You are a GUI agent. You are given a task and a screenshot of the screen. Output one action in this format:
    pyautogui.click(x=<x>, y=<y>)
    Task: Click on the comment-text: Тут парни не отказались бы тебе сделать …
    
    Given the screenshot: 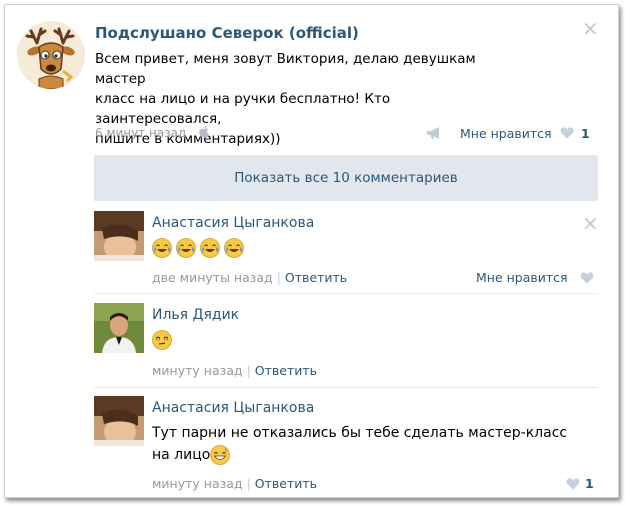 What is the action you would take?
    pyautogui.click(x=372, y=444)
    